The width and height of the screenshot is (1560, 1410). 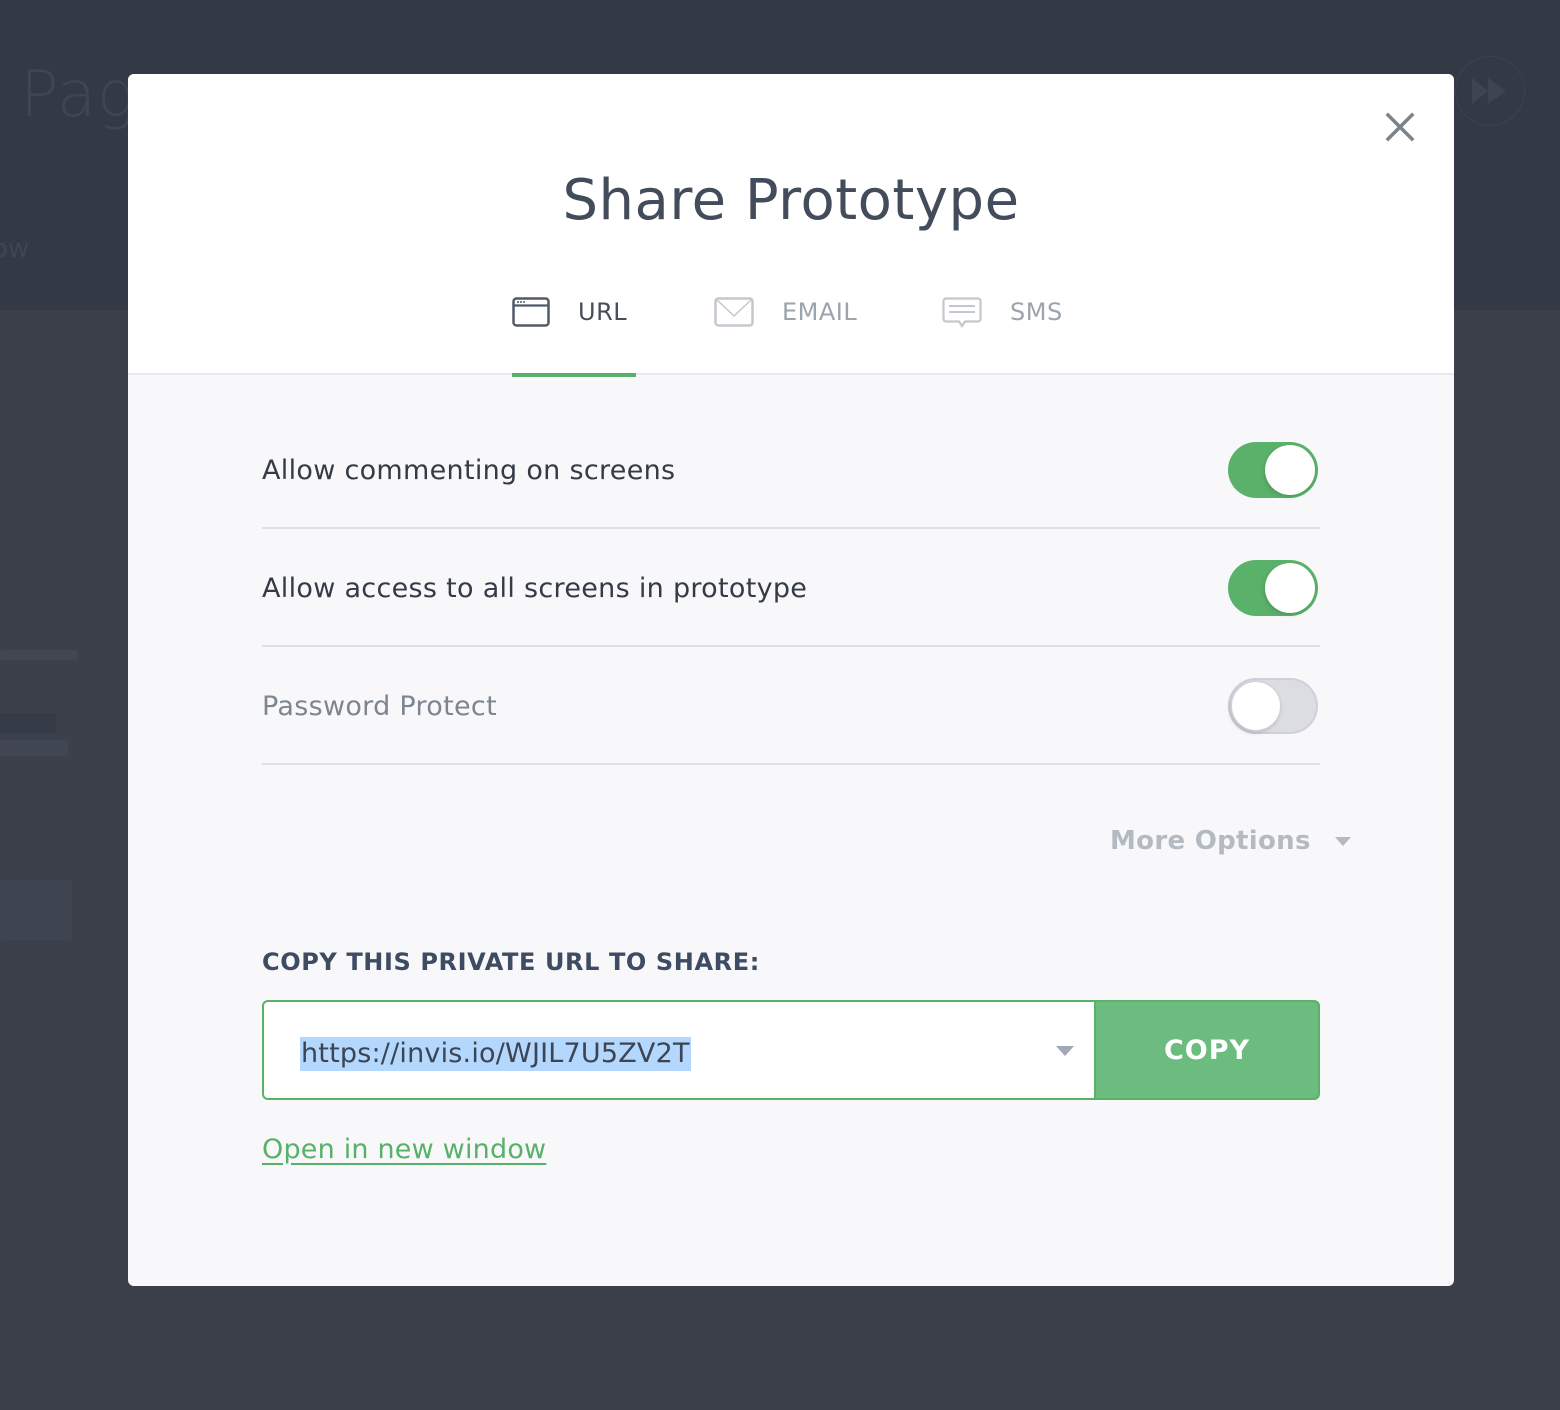 I want to click on setting-row-password: Password Protect, so click(x=791, y=706).